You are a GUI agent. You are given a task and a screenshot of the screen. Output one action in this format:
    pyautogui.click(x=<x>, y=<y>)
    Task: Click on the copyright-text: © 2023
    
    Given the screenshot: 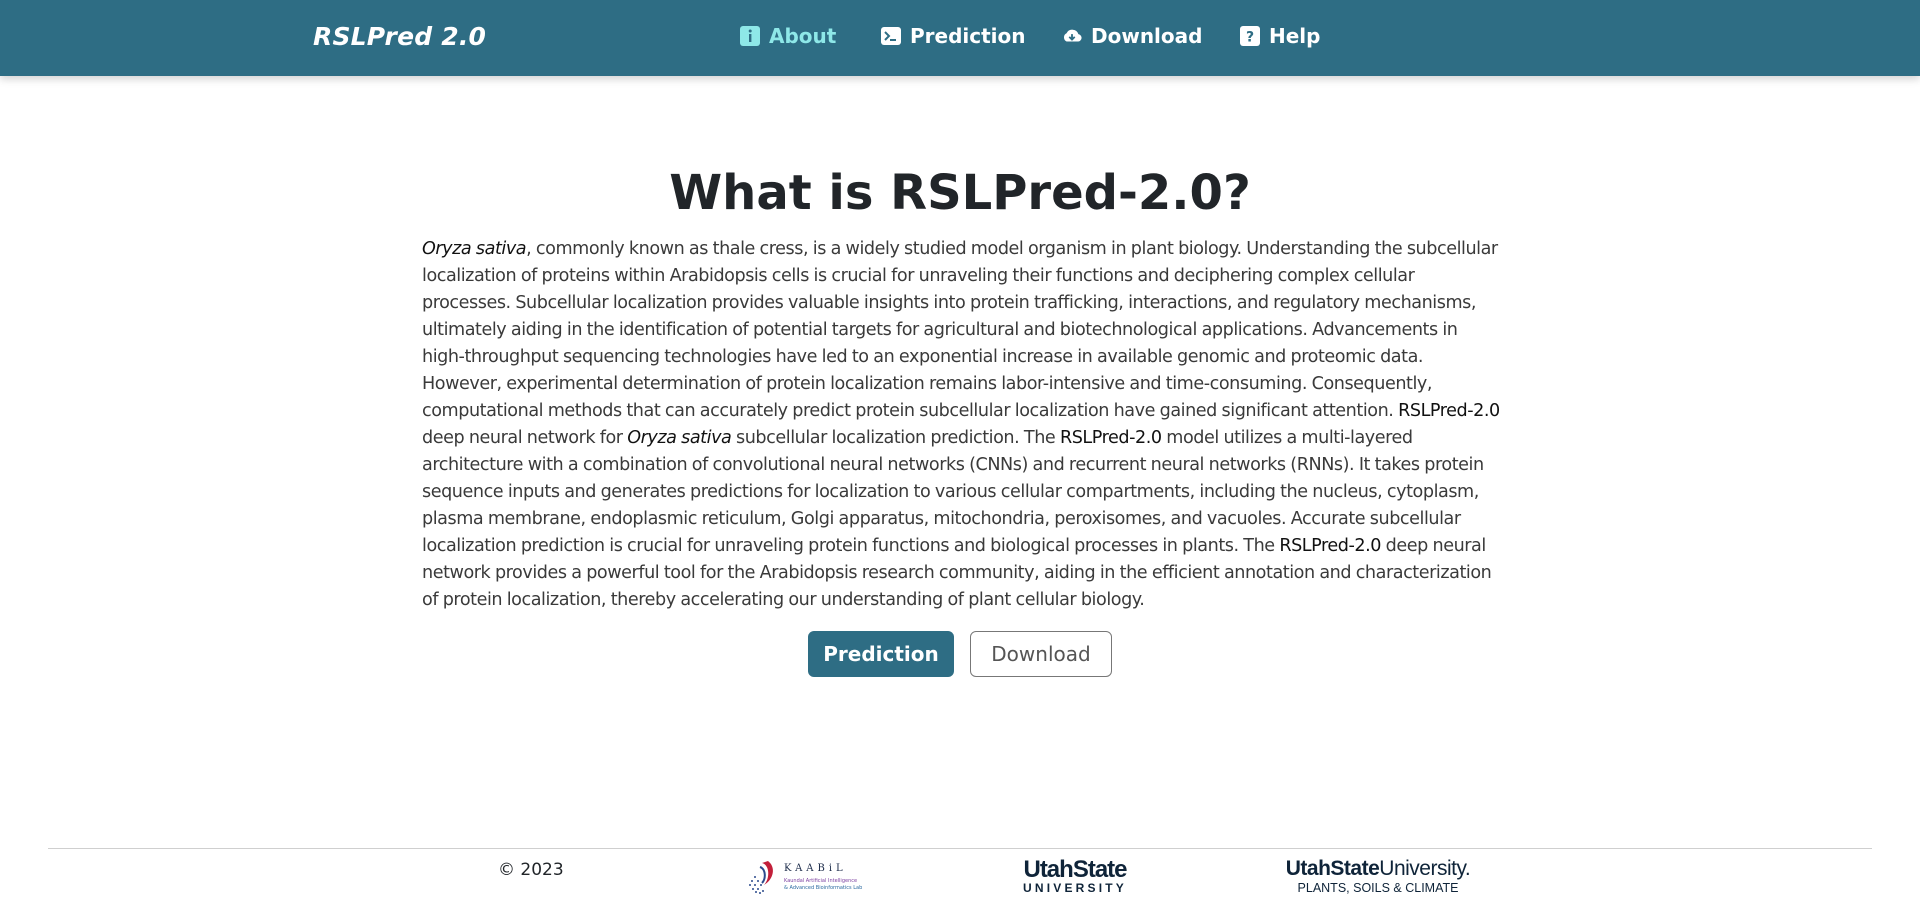 What is the action you would take?
    pyautogui.click(x=531, y=870)
    